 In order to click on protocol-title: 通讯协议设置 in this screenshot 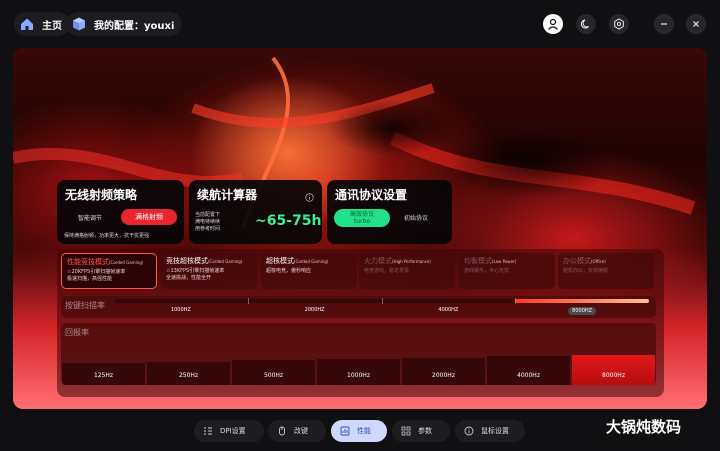, I will do `click(371, 195)`.